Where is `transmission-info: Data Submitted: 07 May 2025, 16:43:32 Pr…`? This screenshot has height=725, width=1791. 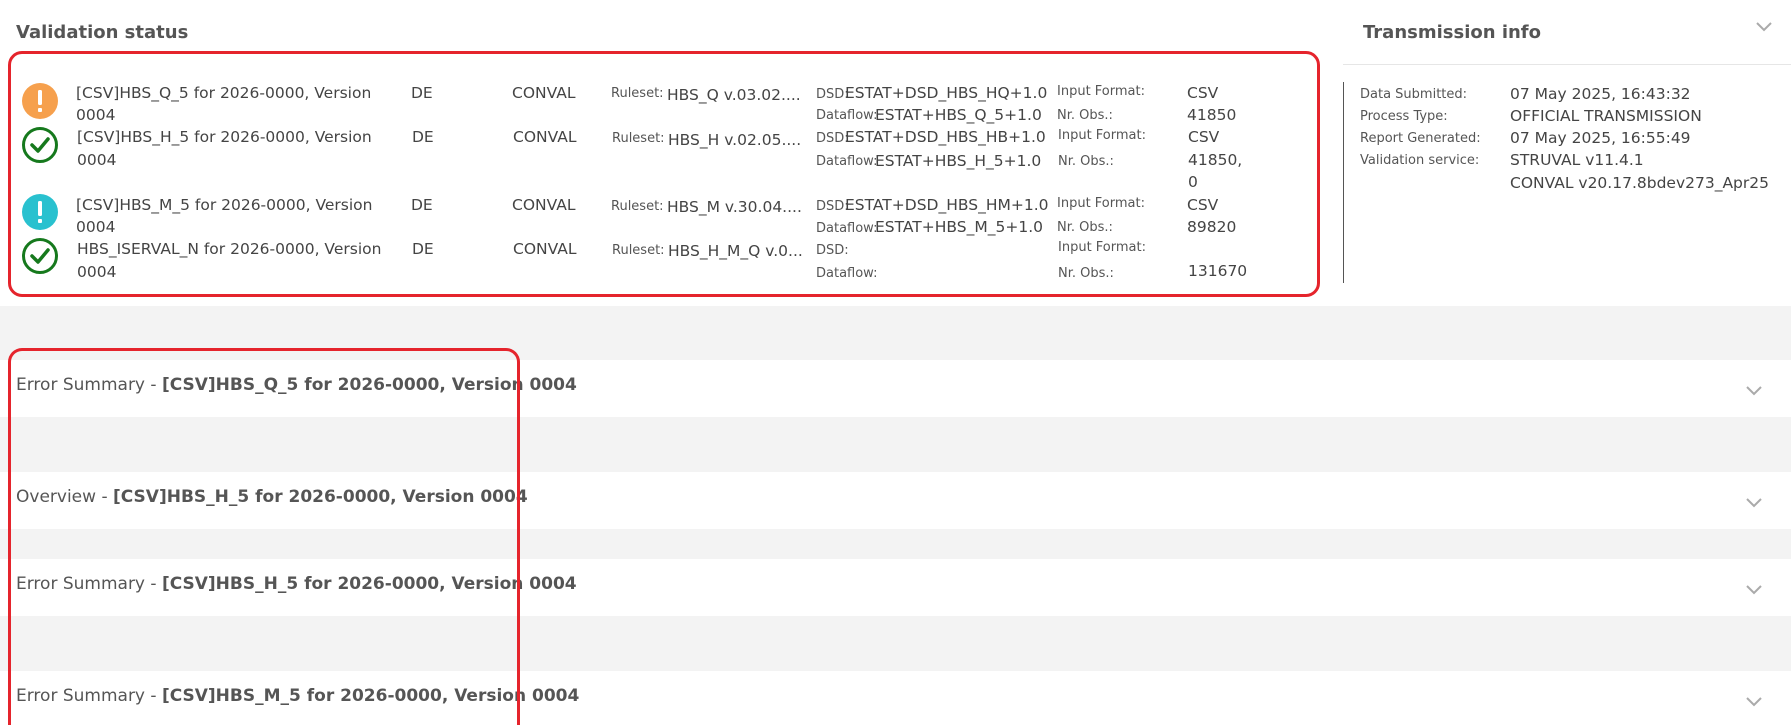
transmission-info: Data Submitted: 07 May 2025, 16:43:32 Pr… is located at coordinates (1570, 150).